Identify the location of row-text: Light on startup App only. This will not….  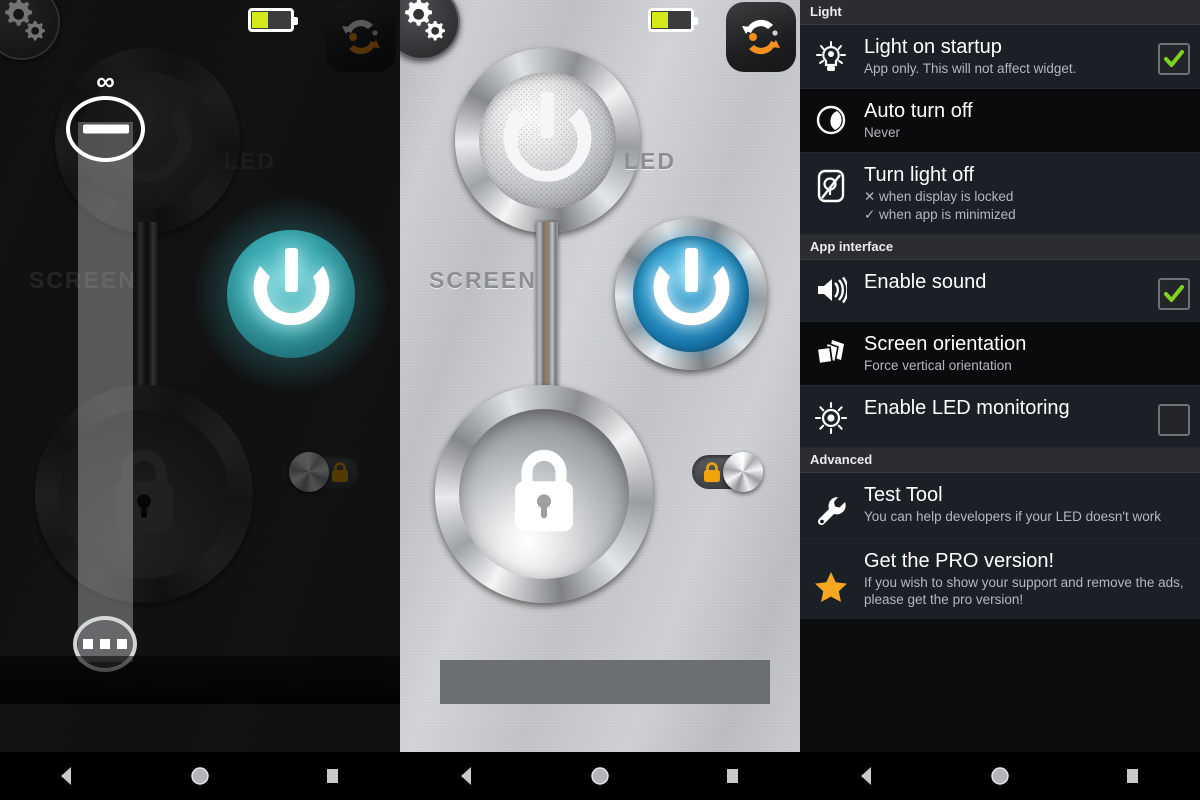
(1005, 56).